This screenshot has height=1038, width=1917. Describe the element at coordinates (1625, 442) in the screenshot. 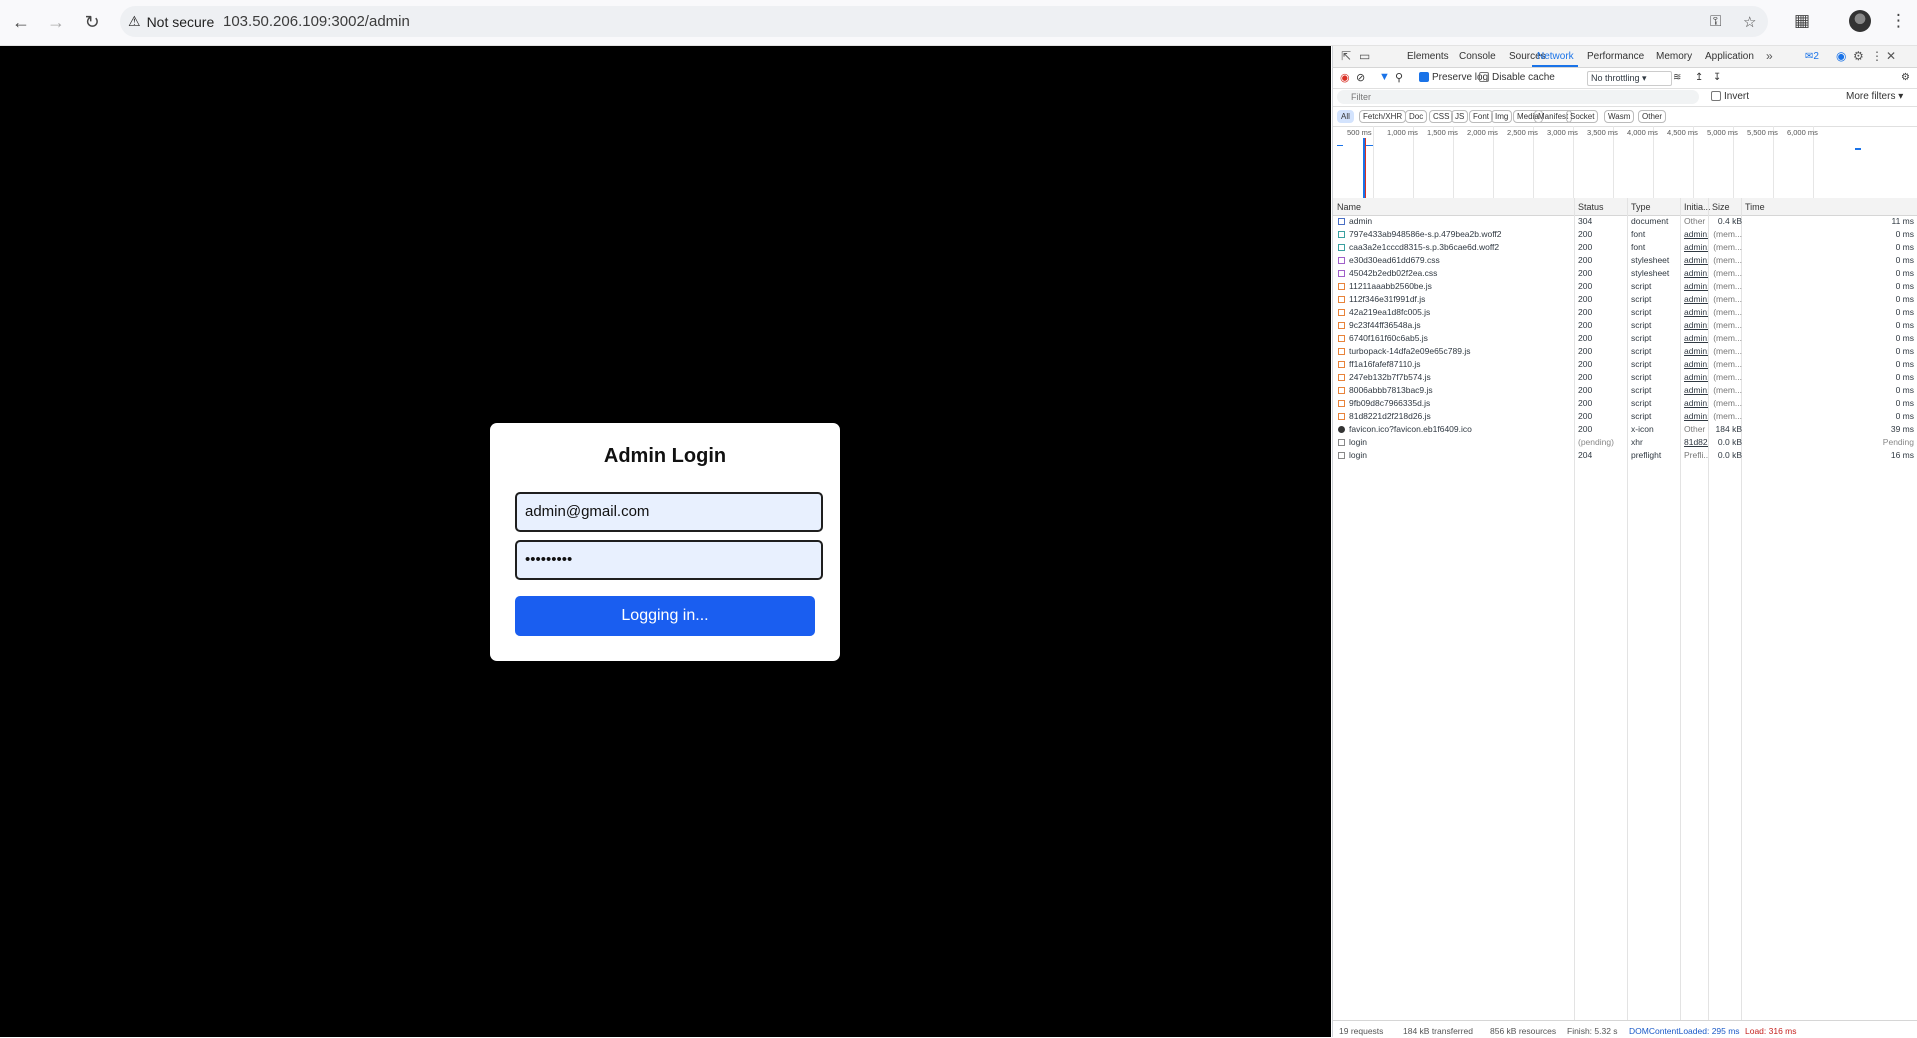

I see `table-row: login (pending) xhr 81d822 0.0 kB Pending` at that location.